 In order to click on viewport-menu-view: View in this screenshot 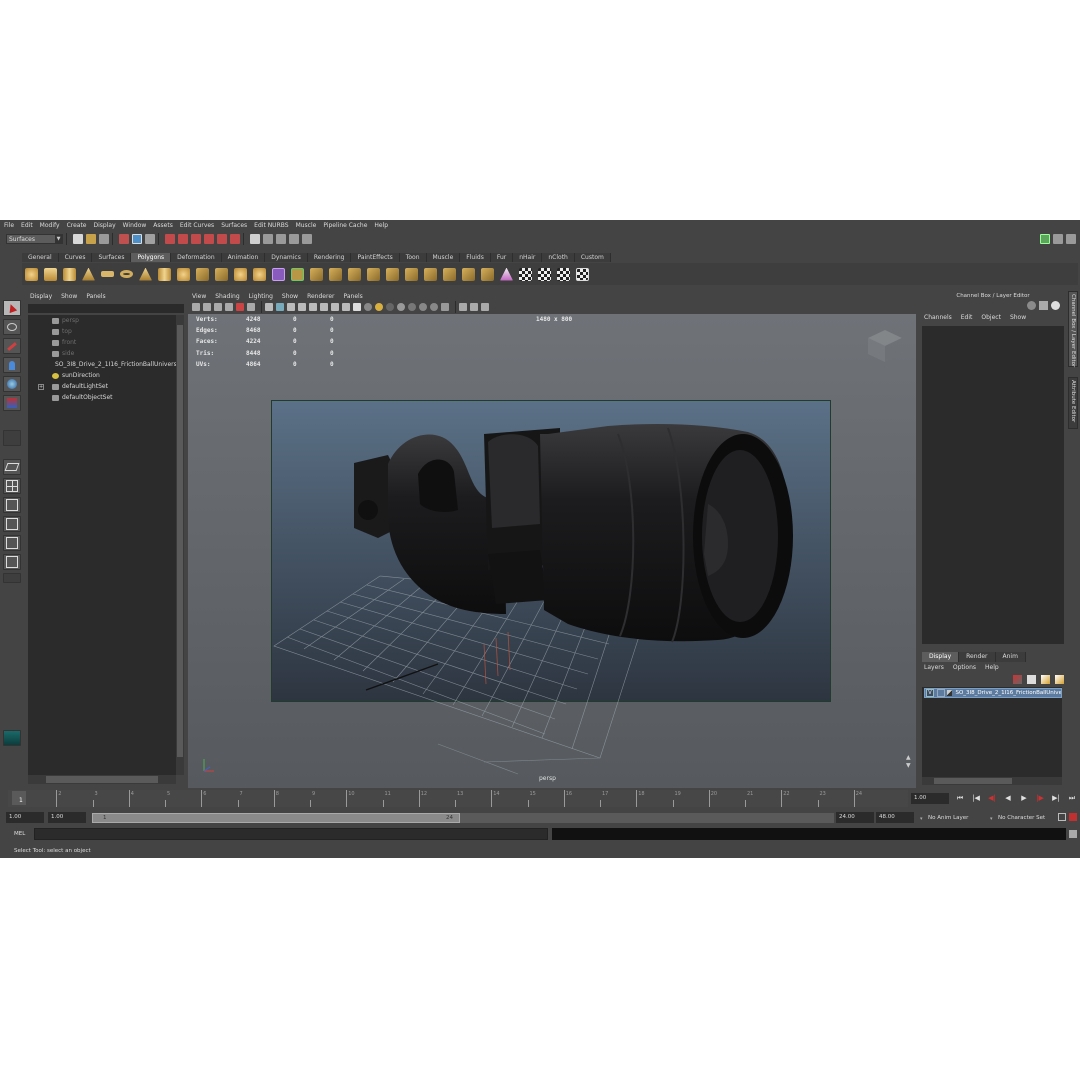, I will do `click(199, 296)`.